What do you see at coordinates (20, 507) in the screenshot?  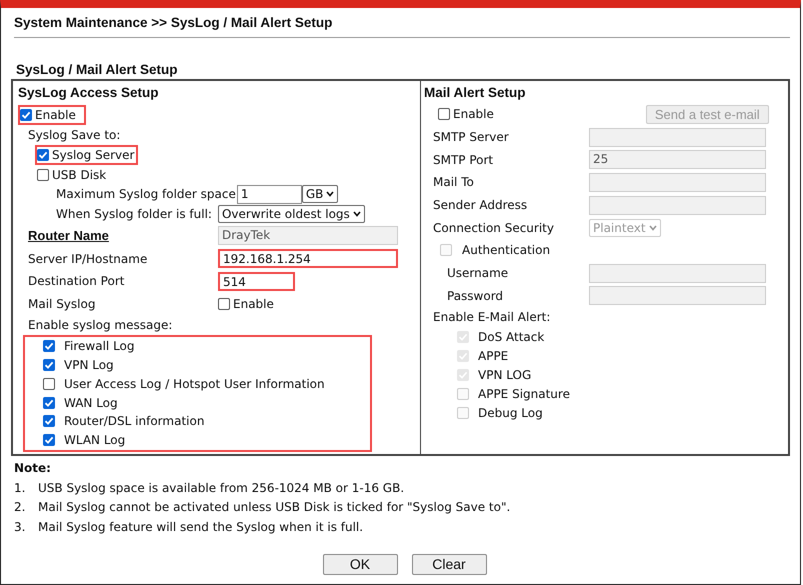 I see `list-number: 2.` at bounding box center [20, 507].